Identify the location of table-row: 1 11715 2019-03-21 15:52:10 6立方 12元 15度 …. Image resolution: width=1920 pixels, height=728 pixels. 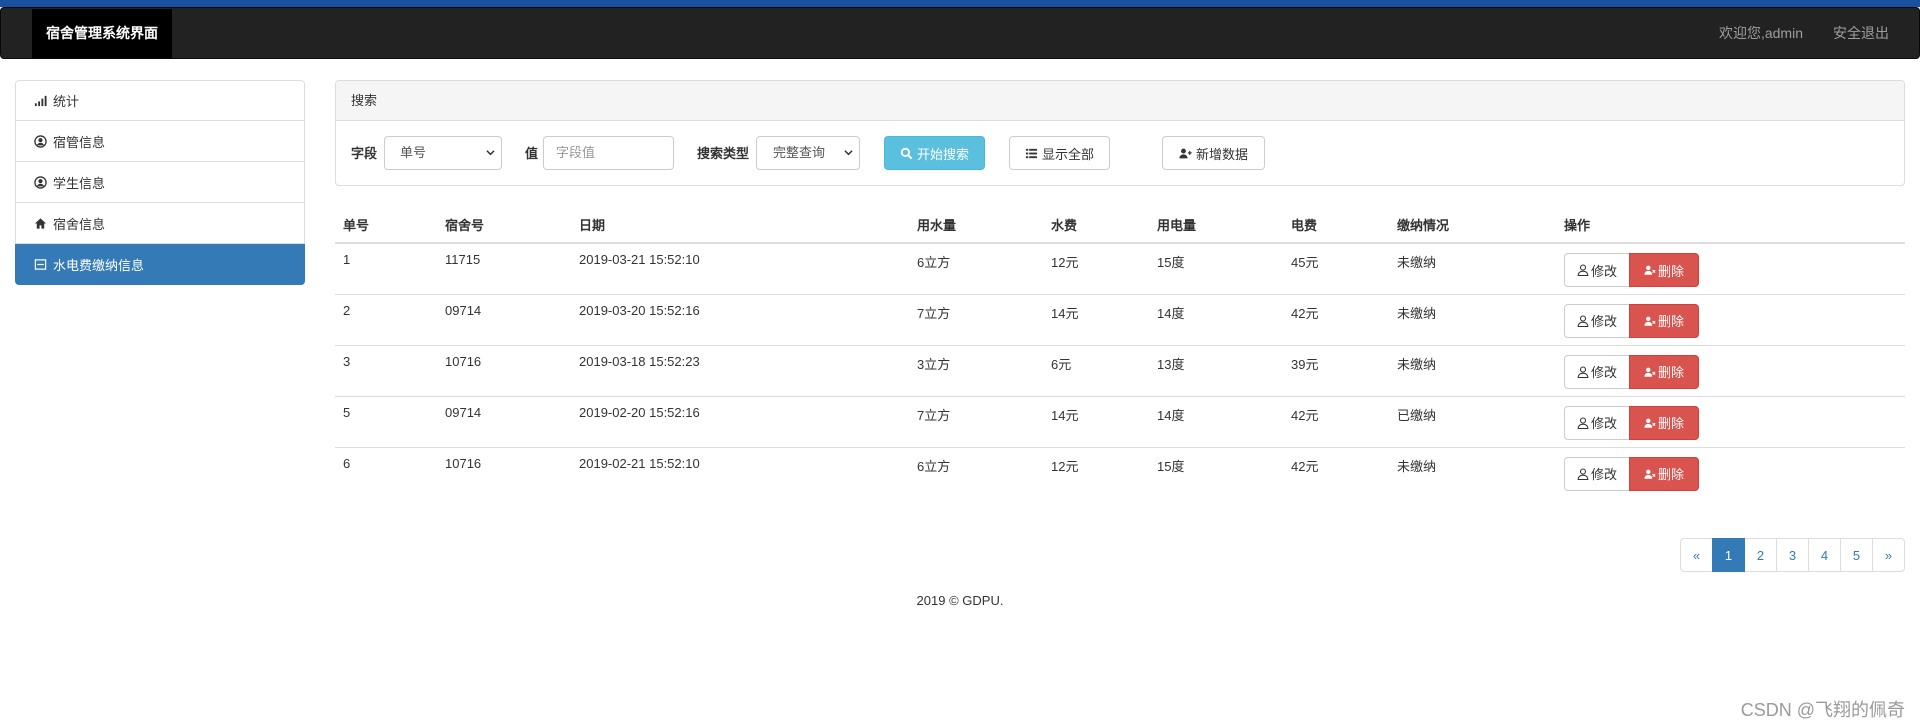
(1120, 268).